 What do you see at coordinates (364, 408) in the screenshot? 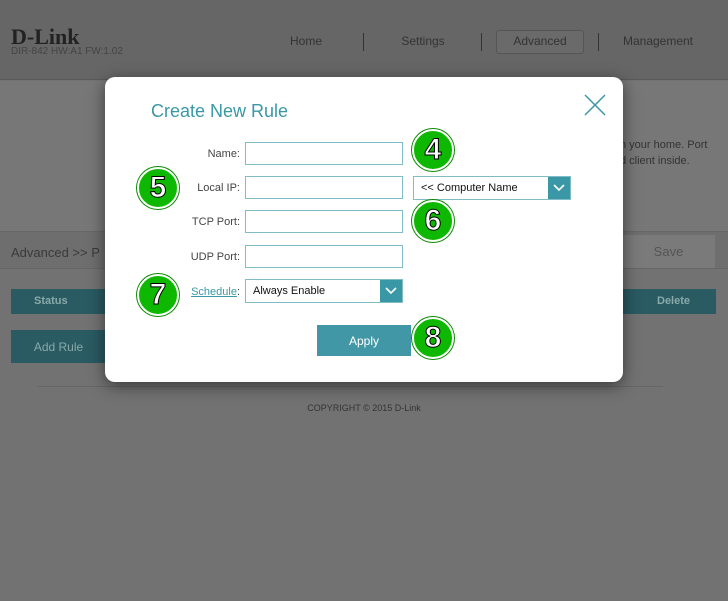
I see `copyright: COPYRIGHT © 2015 D-Link` at bounding box center [364, 408].